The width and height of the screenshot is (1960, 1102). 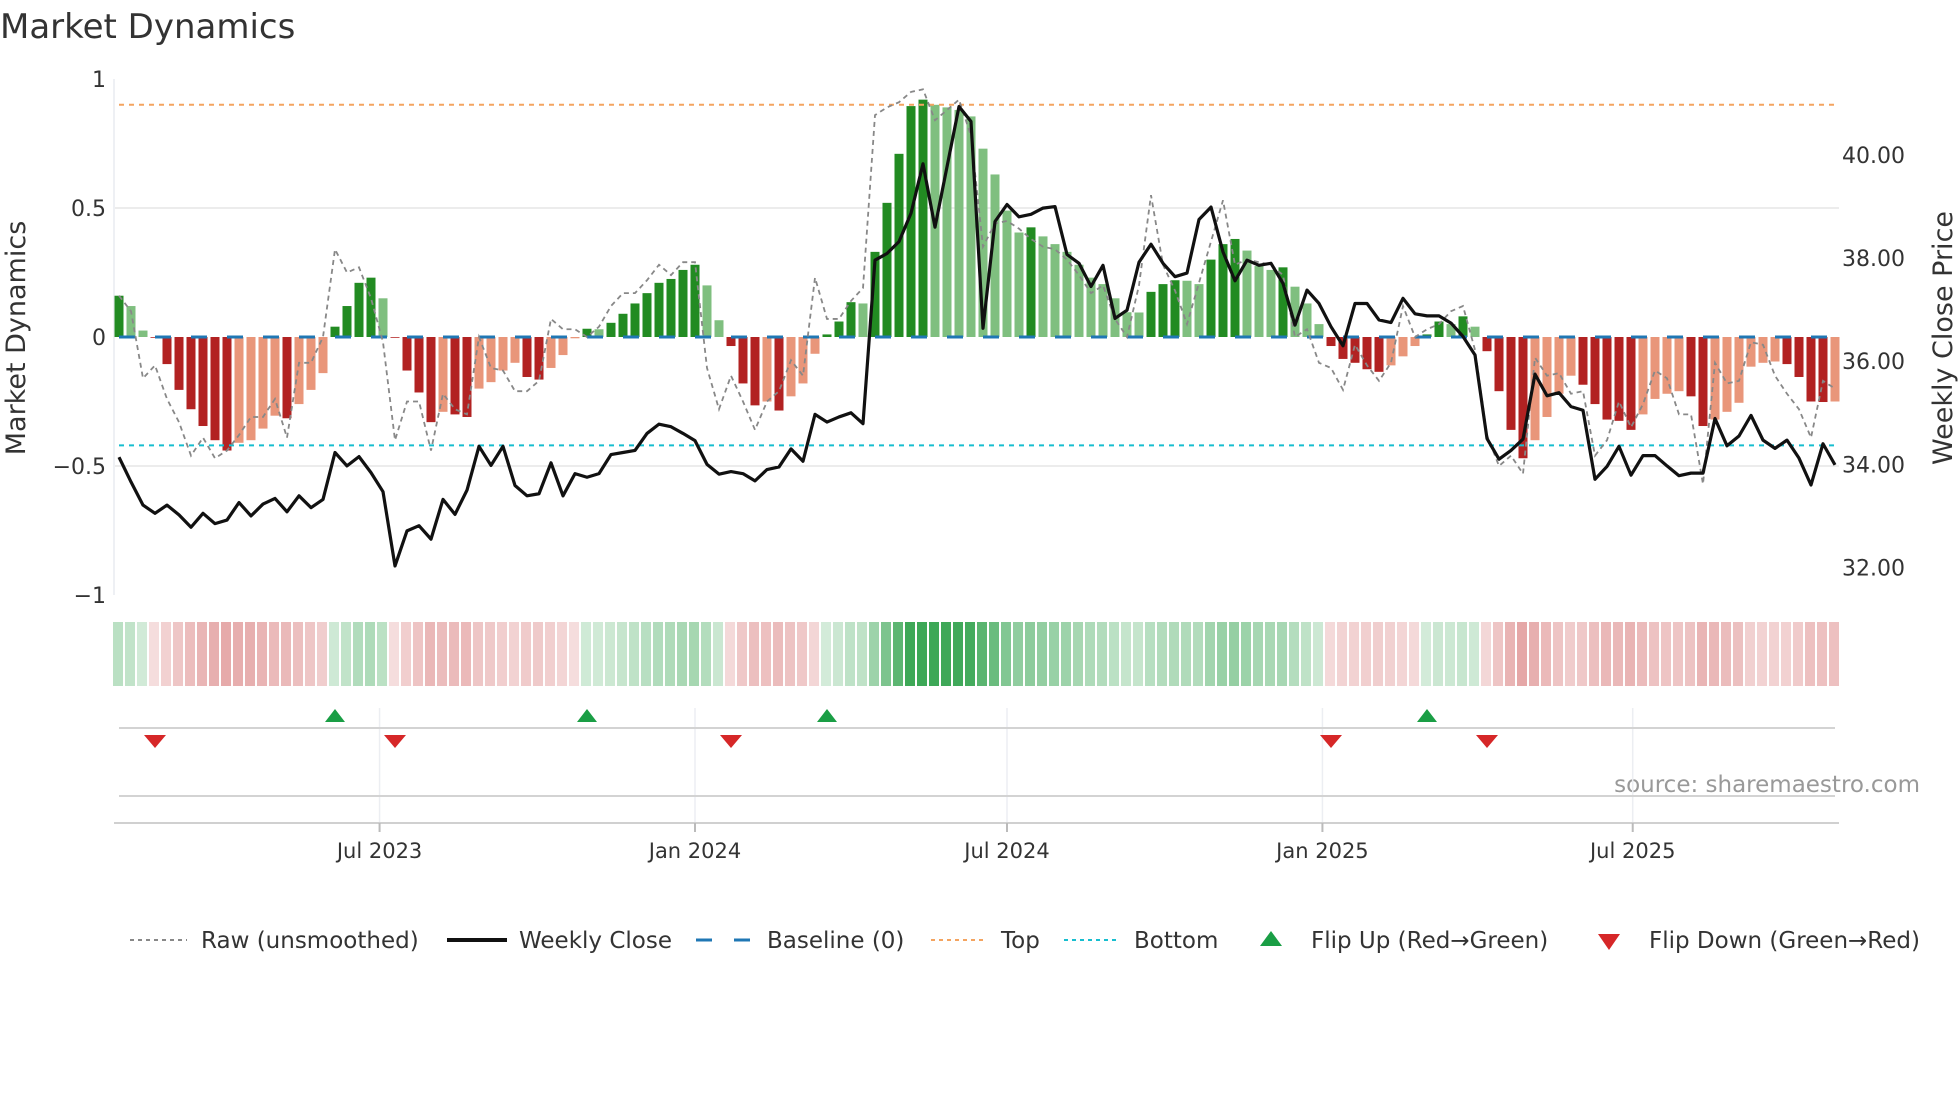 What do you see at coordinates (99, 338) in the screenshot?
I see `y-tick-label: 0` at bounding box center [99, 338].